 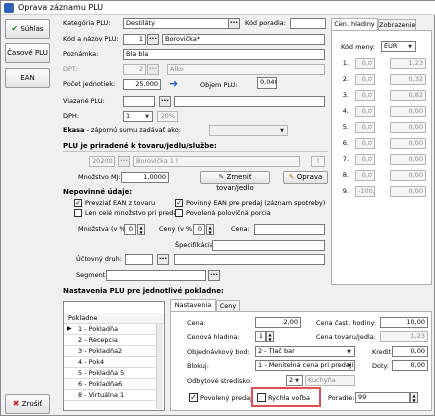 I want to click on code-name-label: Kód a názov PLU:, so click(x=91, y=39).